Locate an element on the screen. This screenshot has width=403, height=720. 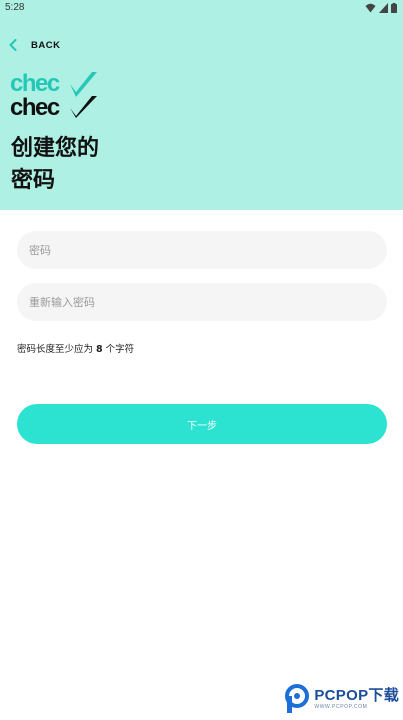
status-time: 5:28 is located at coordinates (15, 7).